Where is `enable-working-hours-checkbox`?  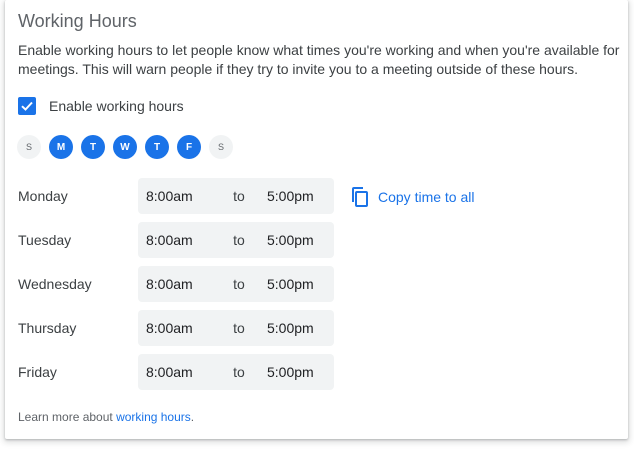 enable-working-hours-checkbox is located at coordinates (27, 106).